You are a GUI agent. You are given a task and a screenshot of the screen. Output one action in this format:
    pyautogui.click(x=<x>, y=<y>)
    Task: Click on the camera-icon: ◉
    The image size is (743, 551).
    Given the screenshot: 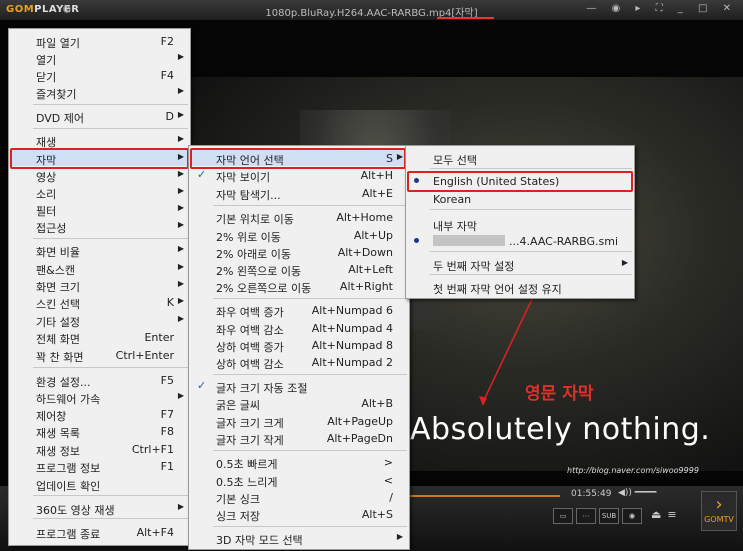 What is the action you would take?
    pyautogui.click(x=632, y=516)
    